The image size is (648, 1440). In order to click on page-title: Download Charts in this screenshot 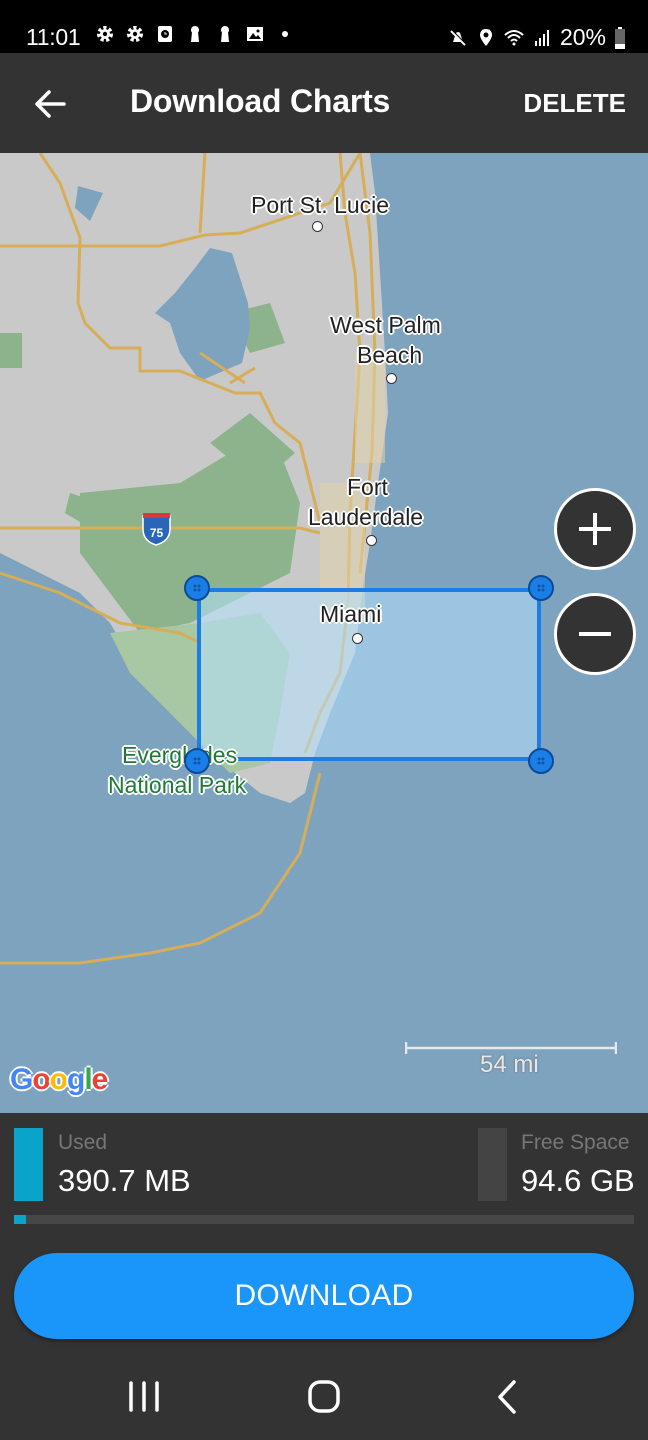, I will do `click(260, 101)`.